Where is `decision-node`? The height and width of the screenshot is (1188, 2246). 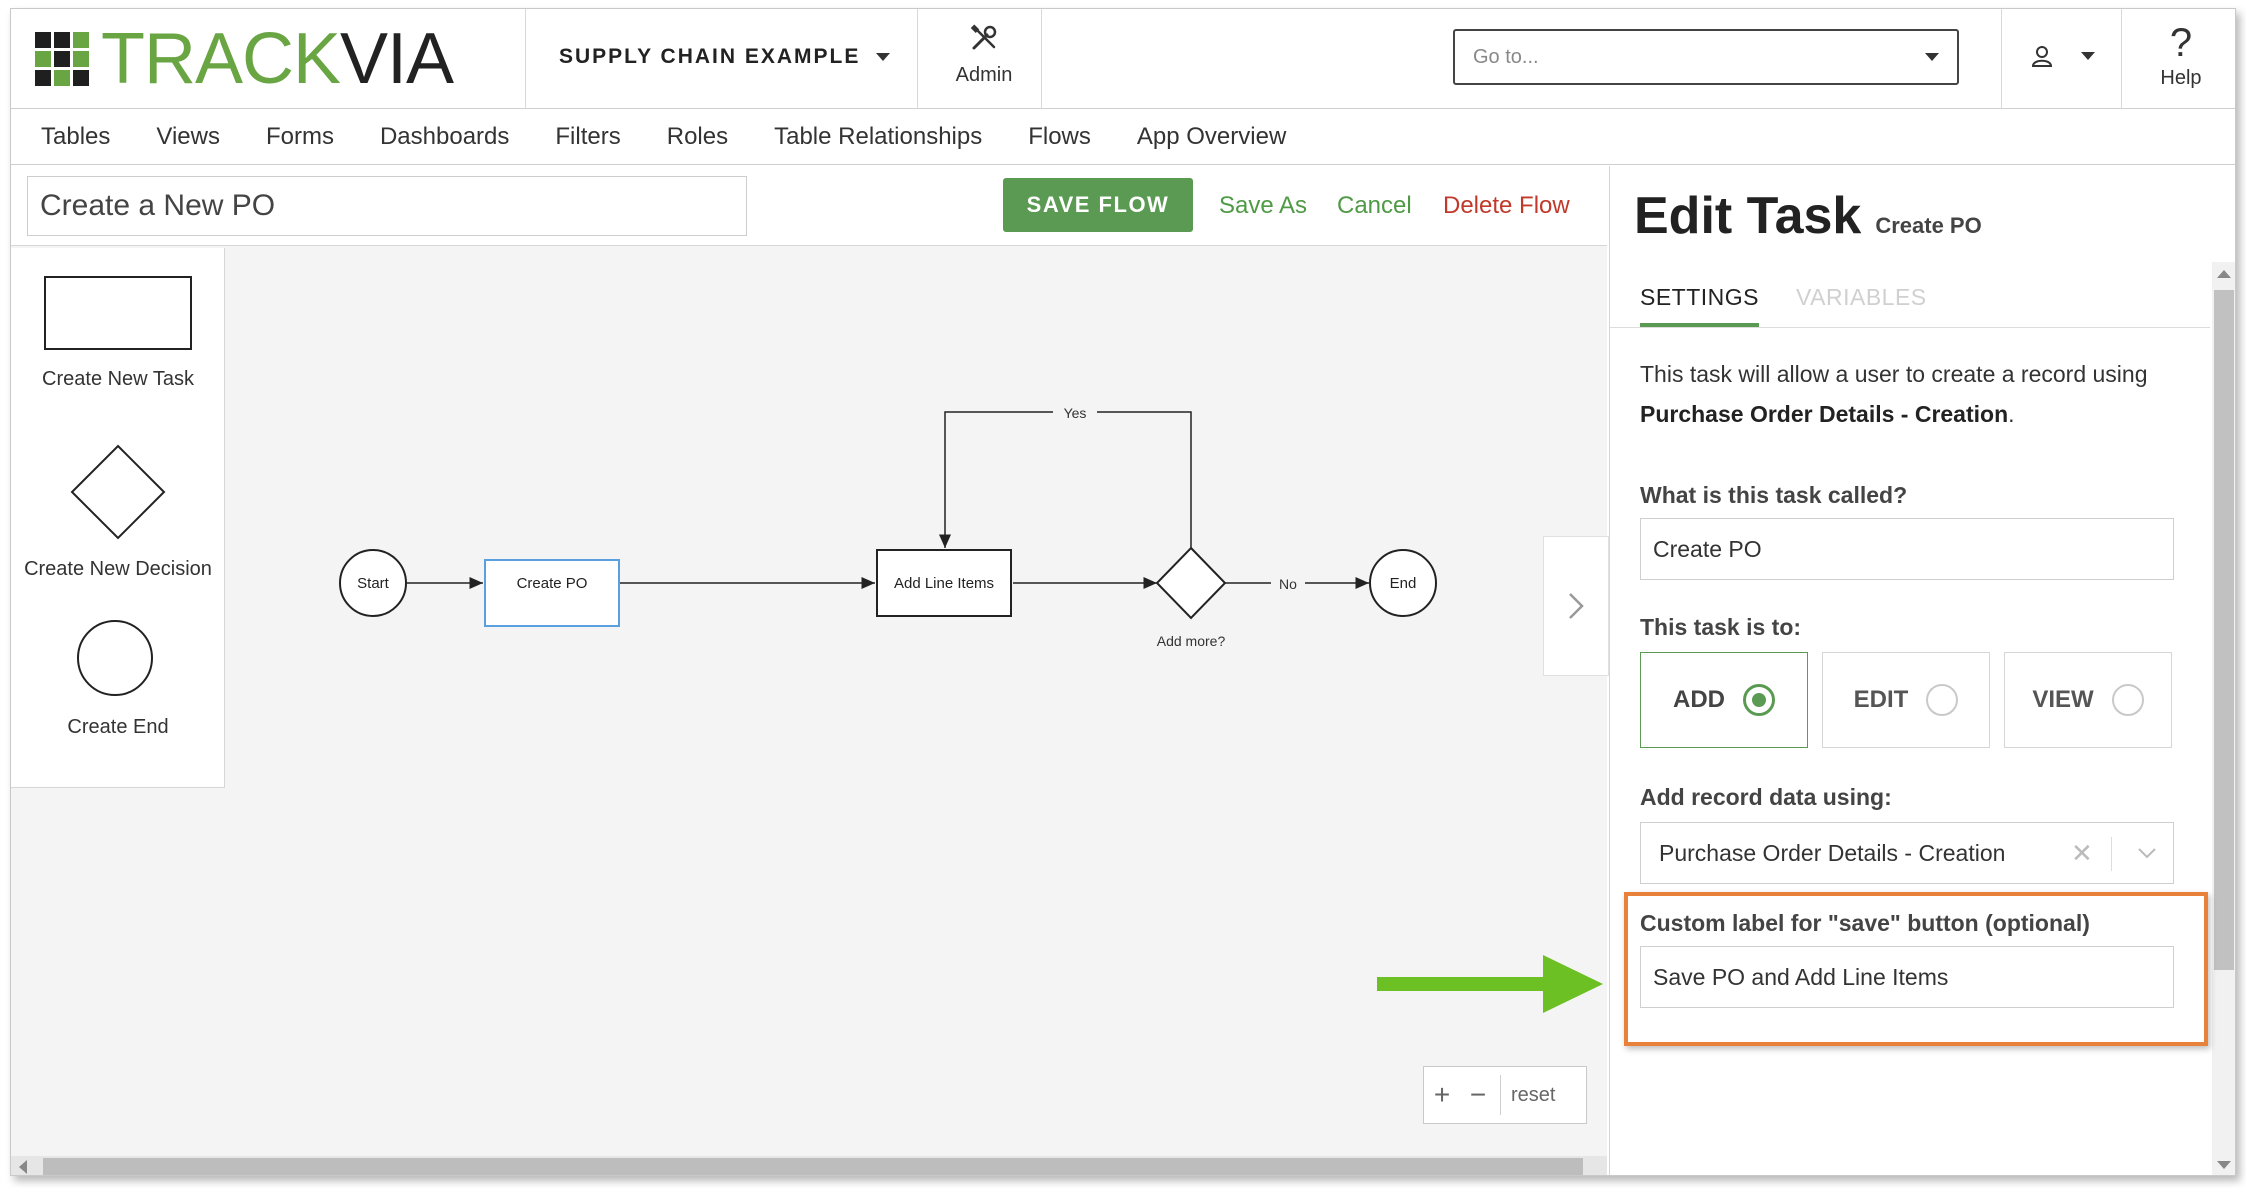
decision-node is located at coordinates (1191, 583).